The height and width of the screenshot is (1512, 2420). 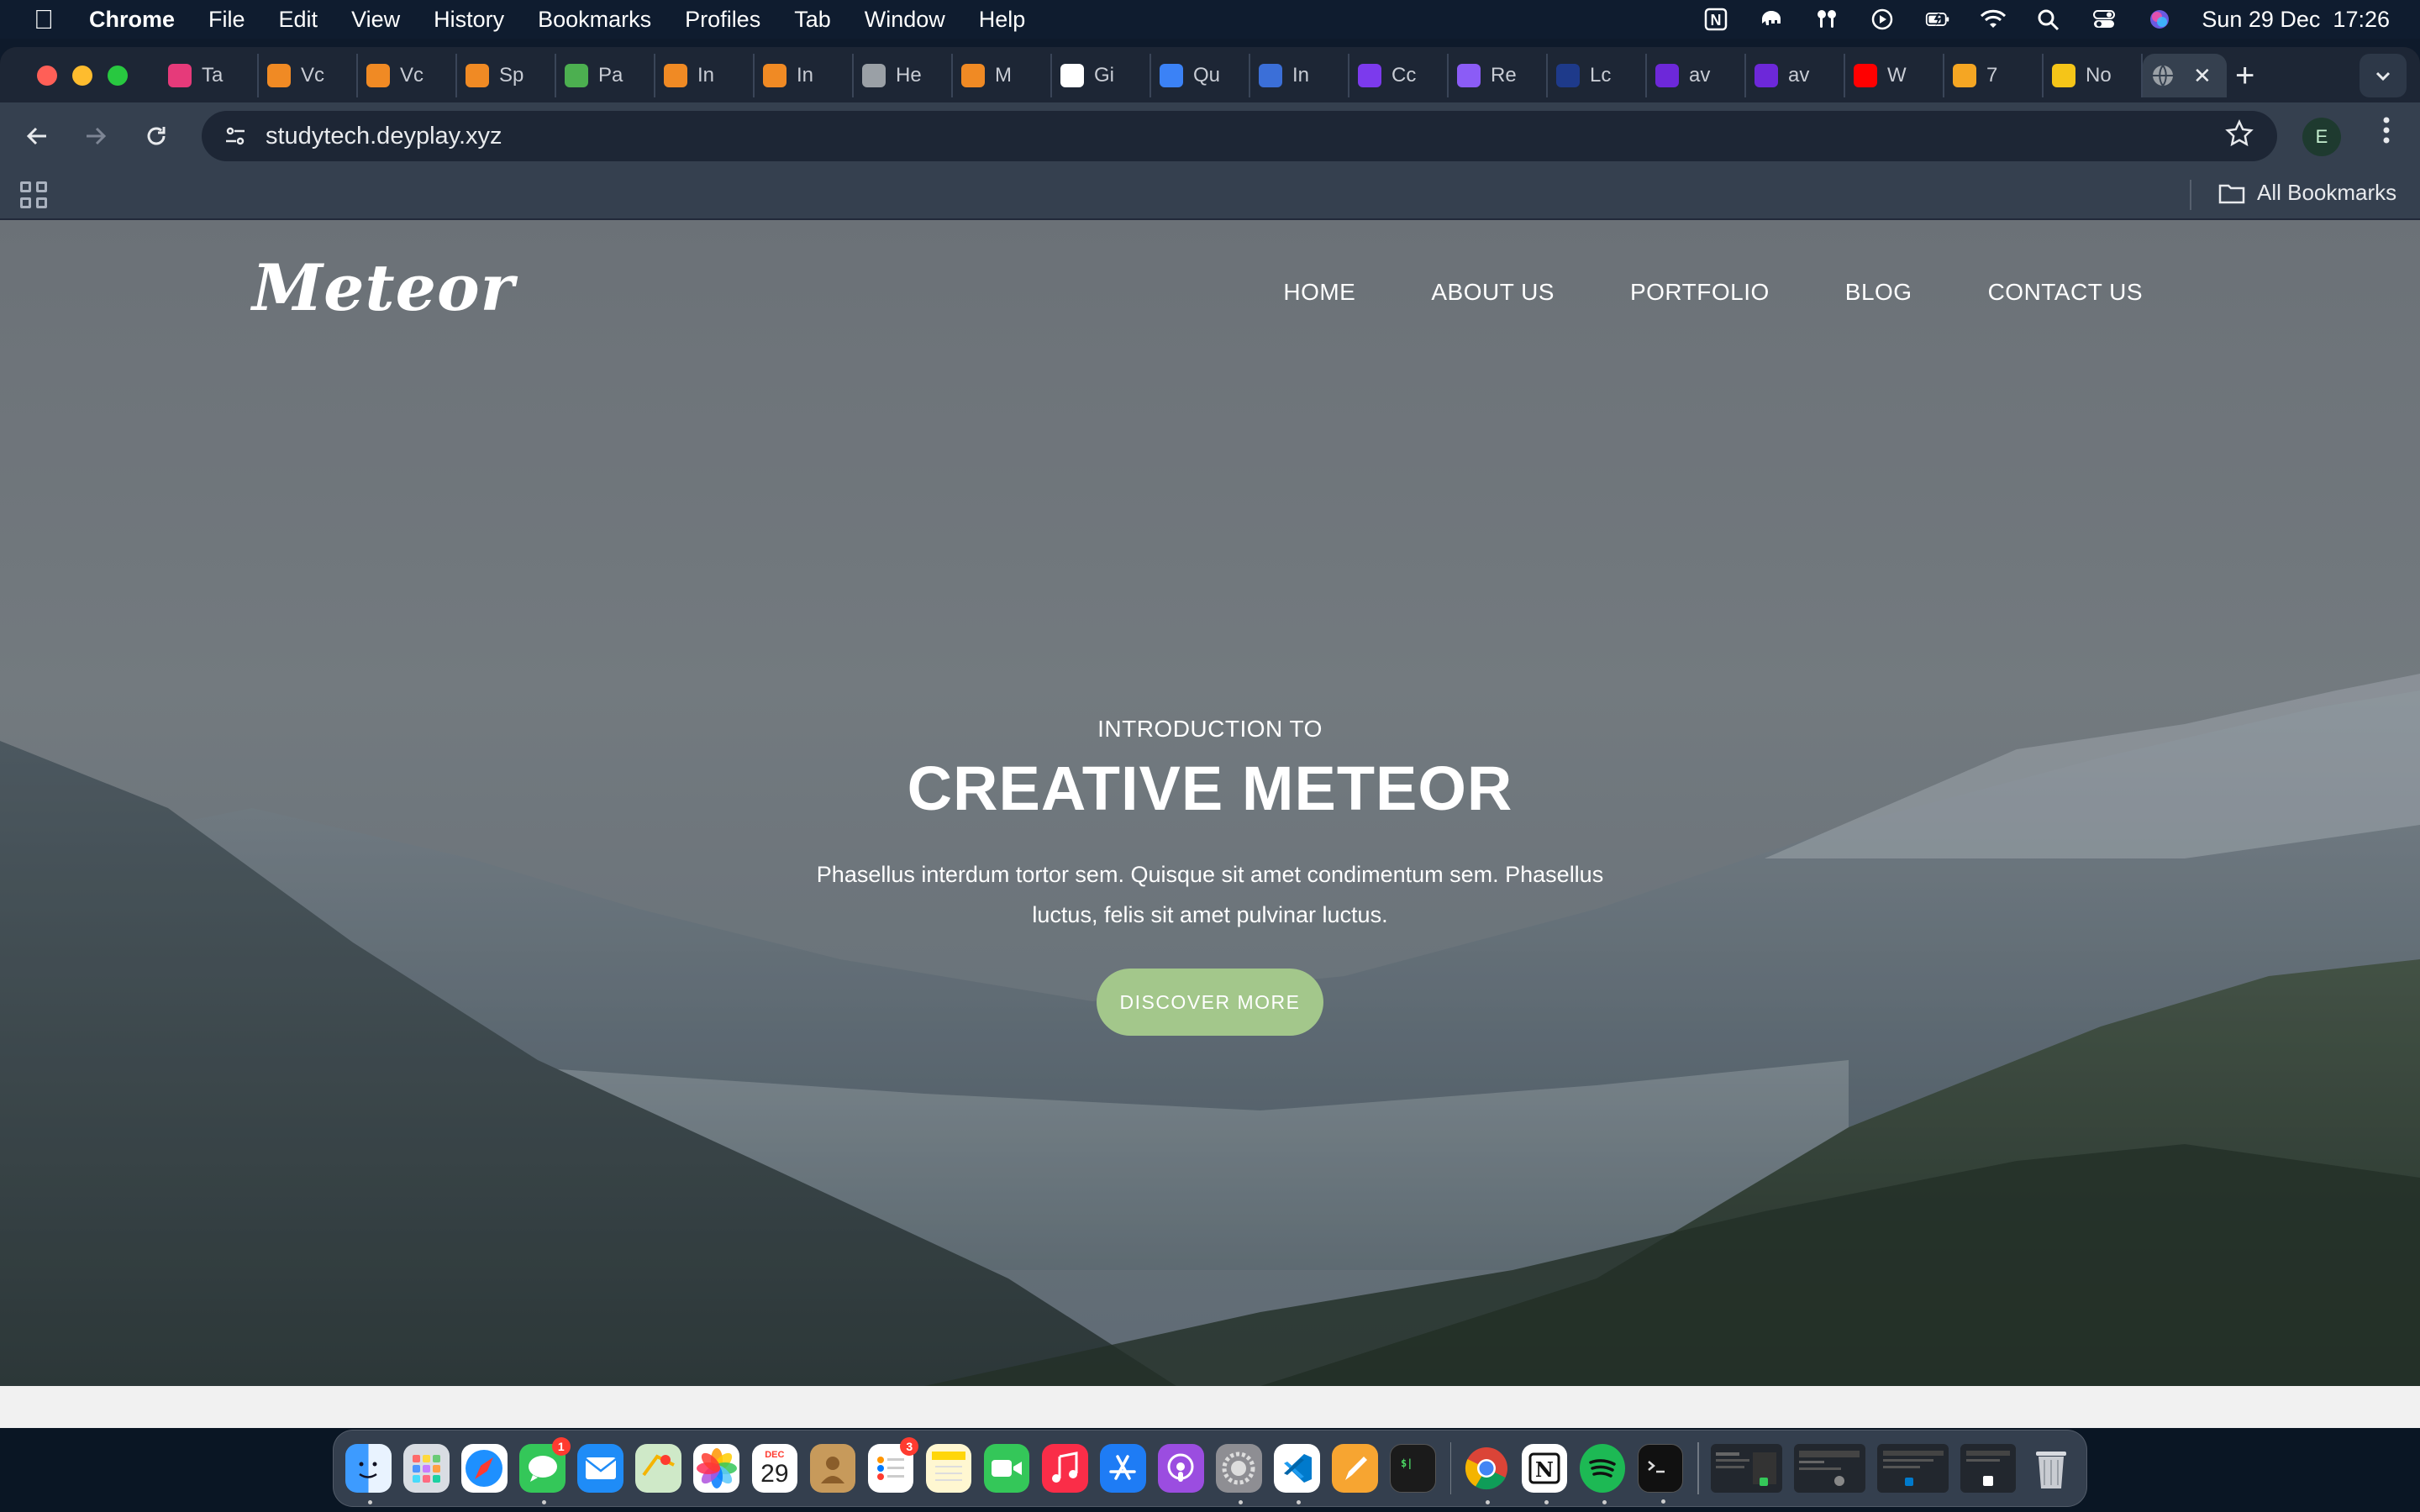 What do you see at coordinates (1700, 292) in the screenshot?
I see `nav-portfolio: PORTFOLIO` at bounding box center [1700, 292].